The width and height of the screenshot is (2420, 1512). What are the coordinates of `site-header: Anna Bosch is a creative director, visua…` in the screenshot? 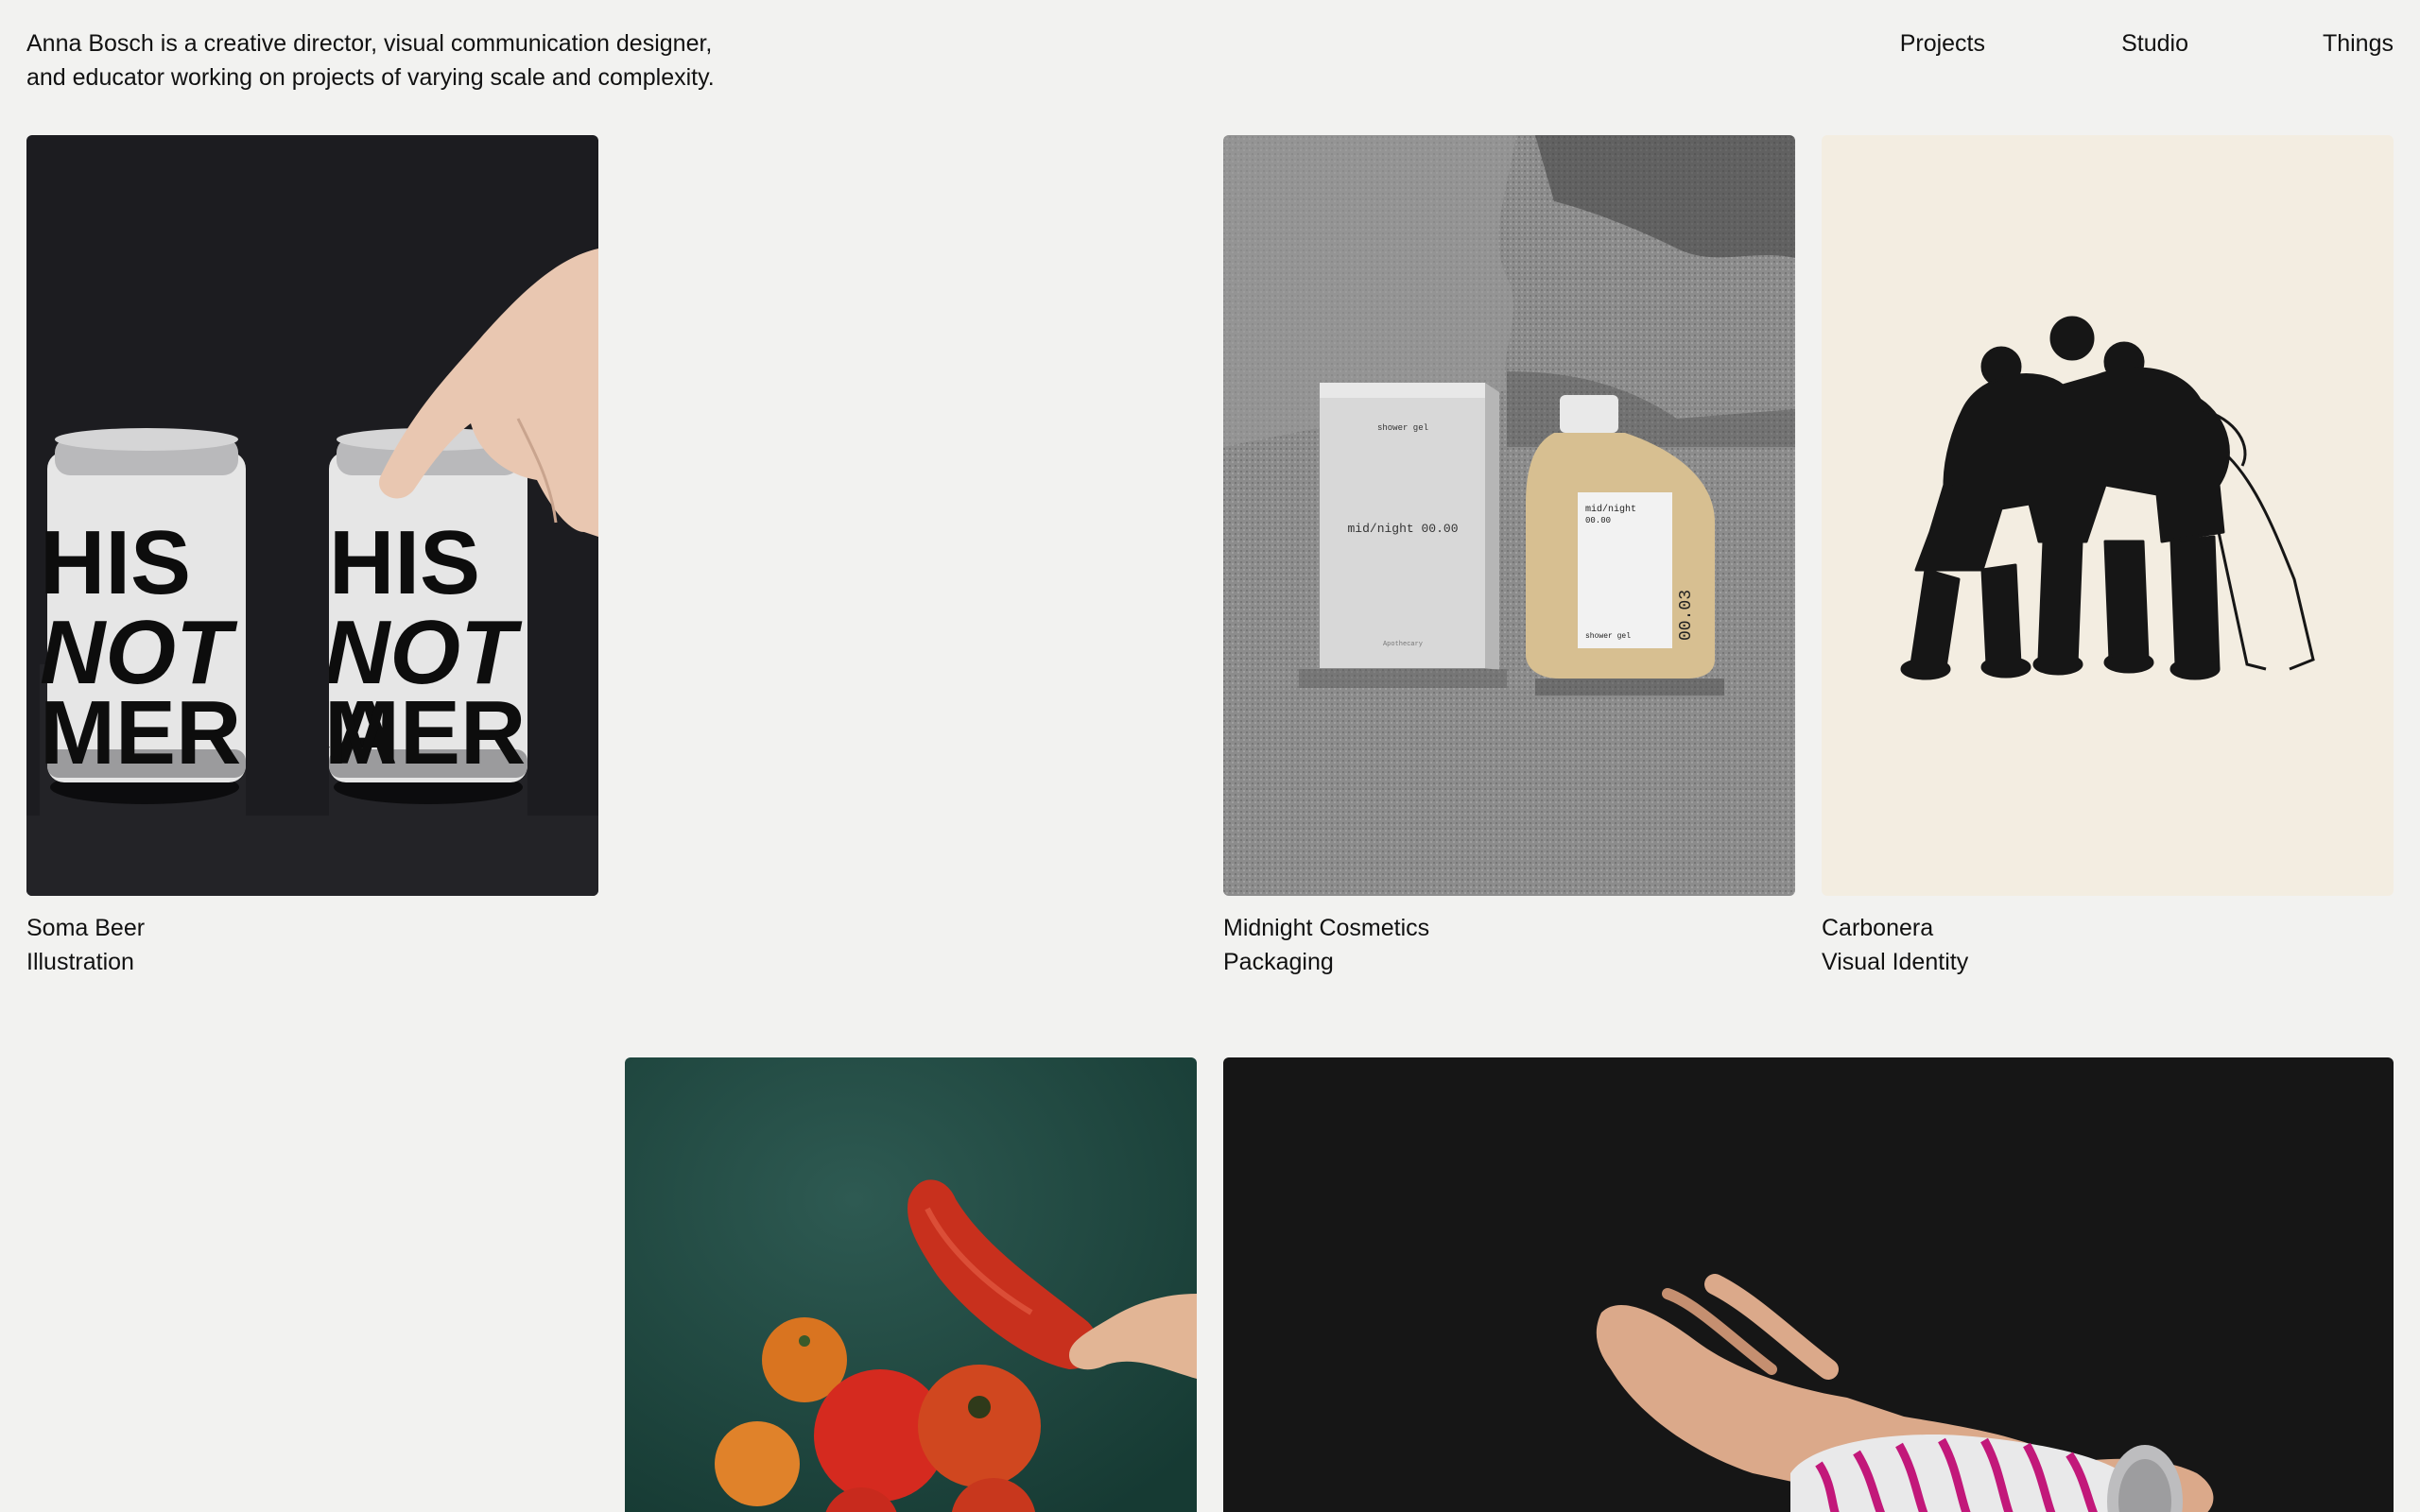 It's located at (1210, 64).